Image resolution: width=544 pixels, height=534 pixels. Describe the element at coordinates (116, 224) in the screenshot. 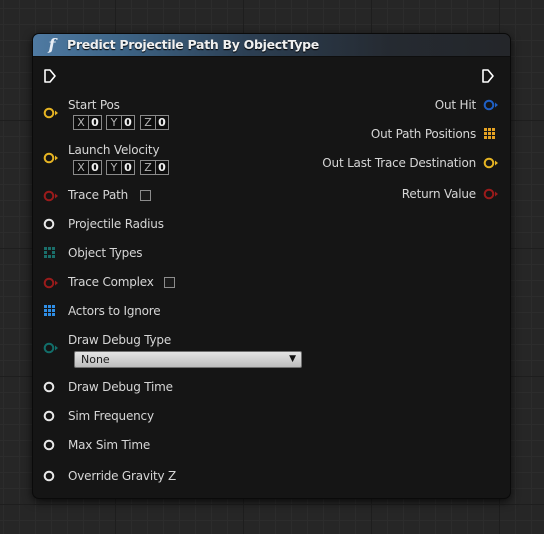

I see `projectile-radius-label: Projectile Radius` at that location.